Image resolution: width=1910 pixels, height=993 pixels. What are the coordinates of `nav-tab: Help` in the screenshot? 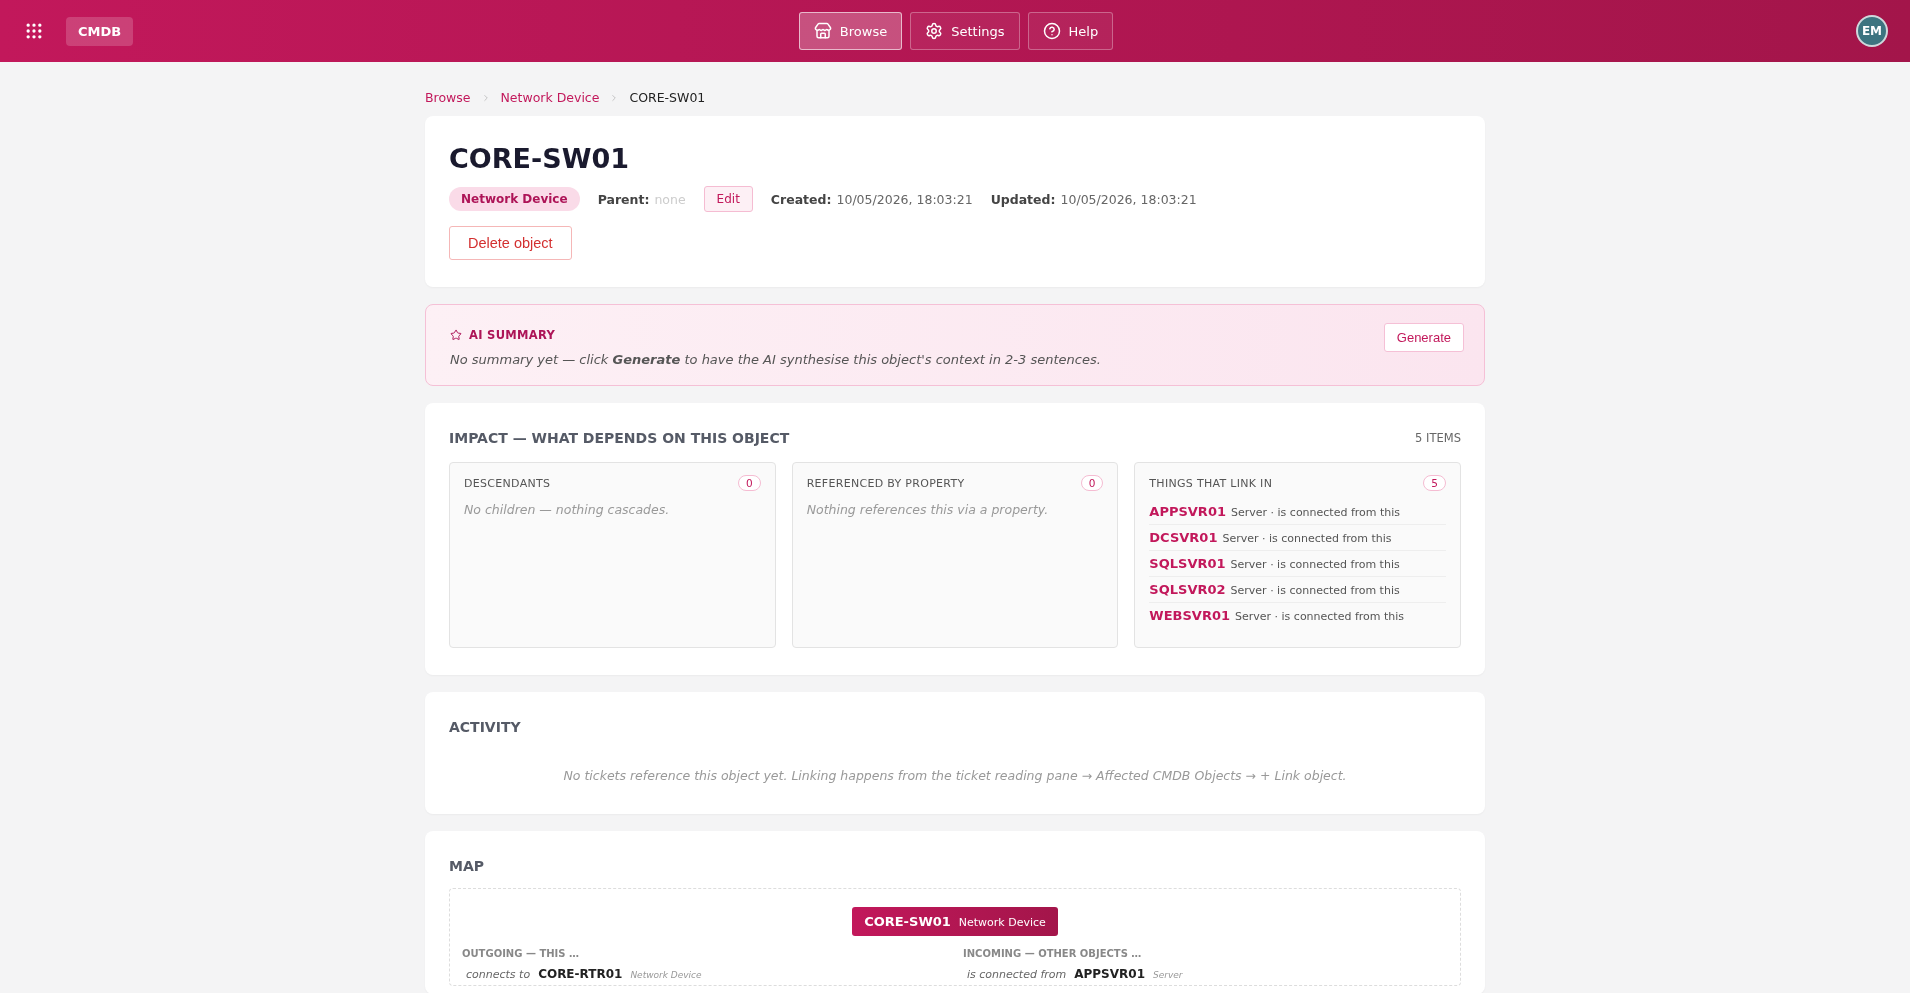 It's located at (1070, 31).